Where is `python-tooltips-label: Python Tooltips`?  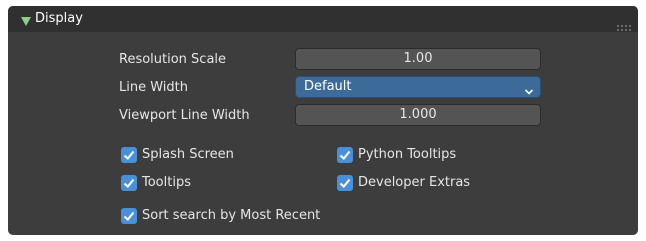
python-tooltips-label: Python Tooltips is located at coordinates (407, 155).